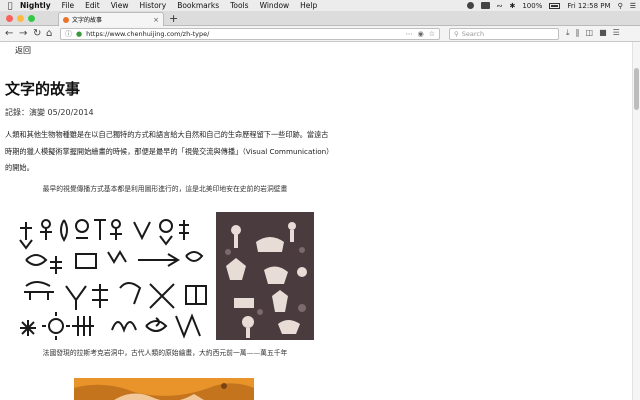 This screenshot has height=400, width=640. Describe the element at coordinates (37, 34) in the screenshot. I see `reload-icon: ↻` at that location.